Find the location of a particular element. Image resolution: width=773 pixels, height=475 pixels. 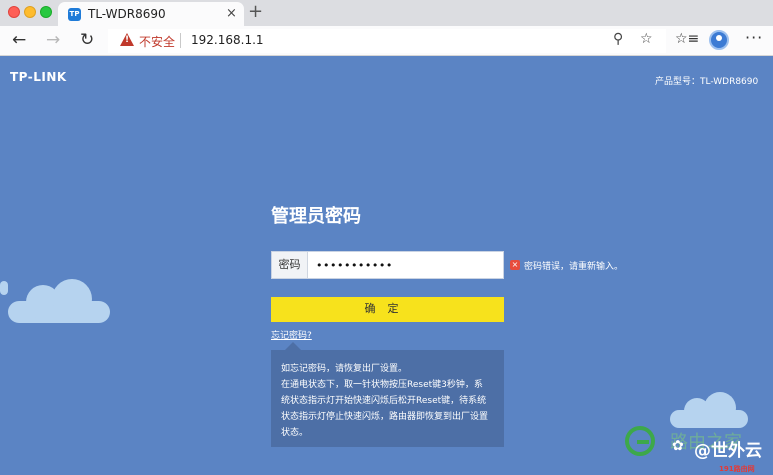

more-menu-icon: ··· is located at coordinates (754, 37).